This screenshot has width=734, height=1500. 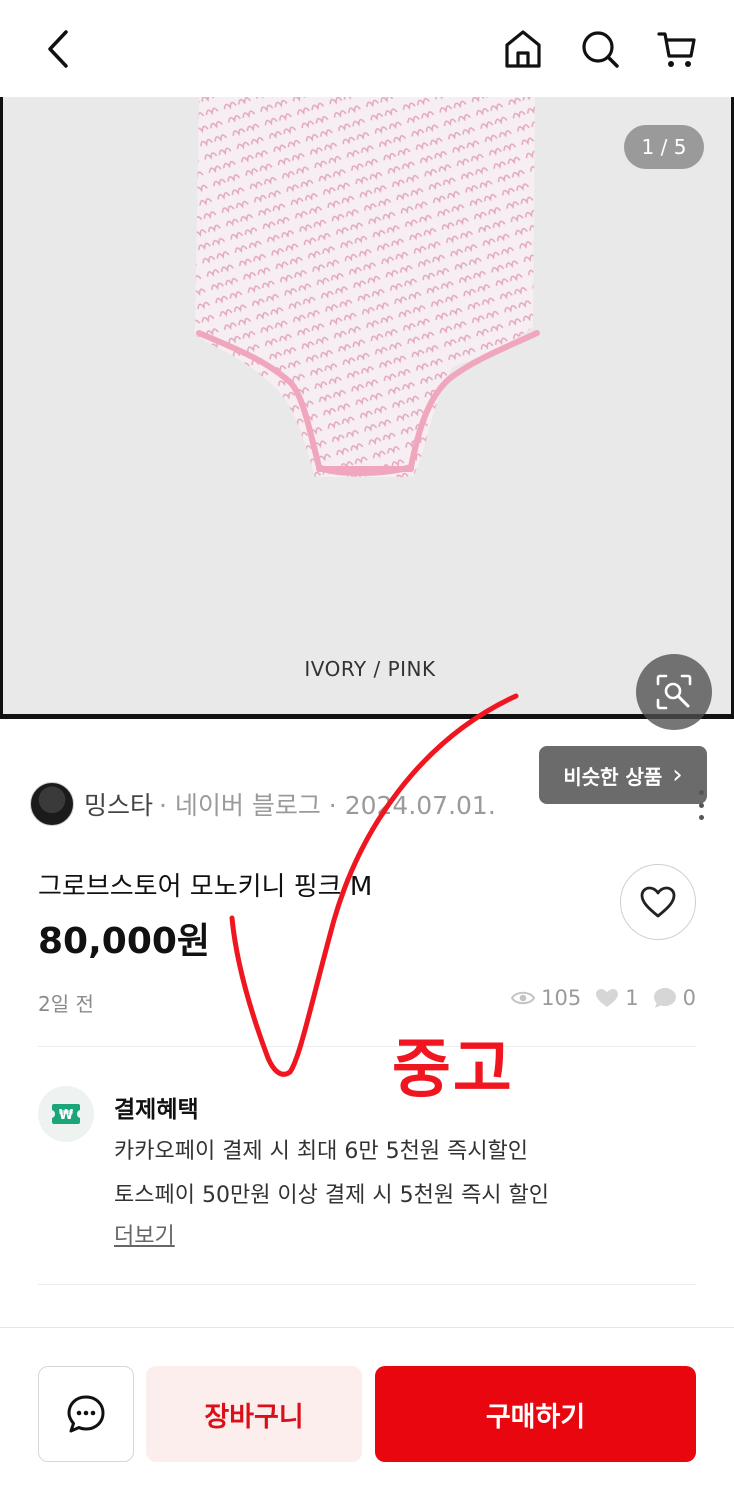 I want to click on product-stats: 105 1 0, so click(x=599, y=998).